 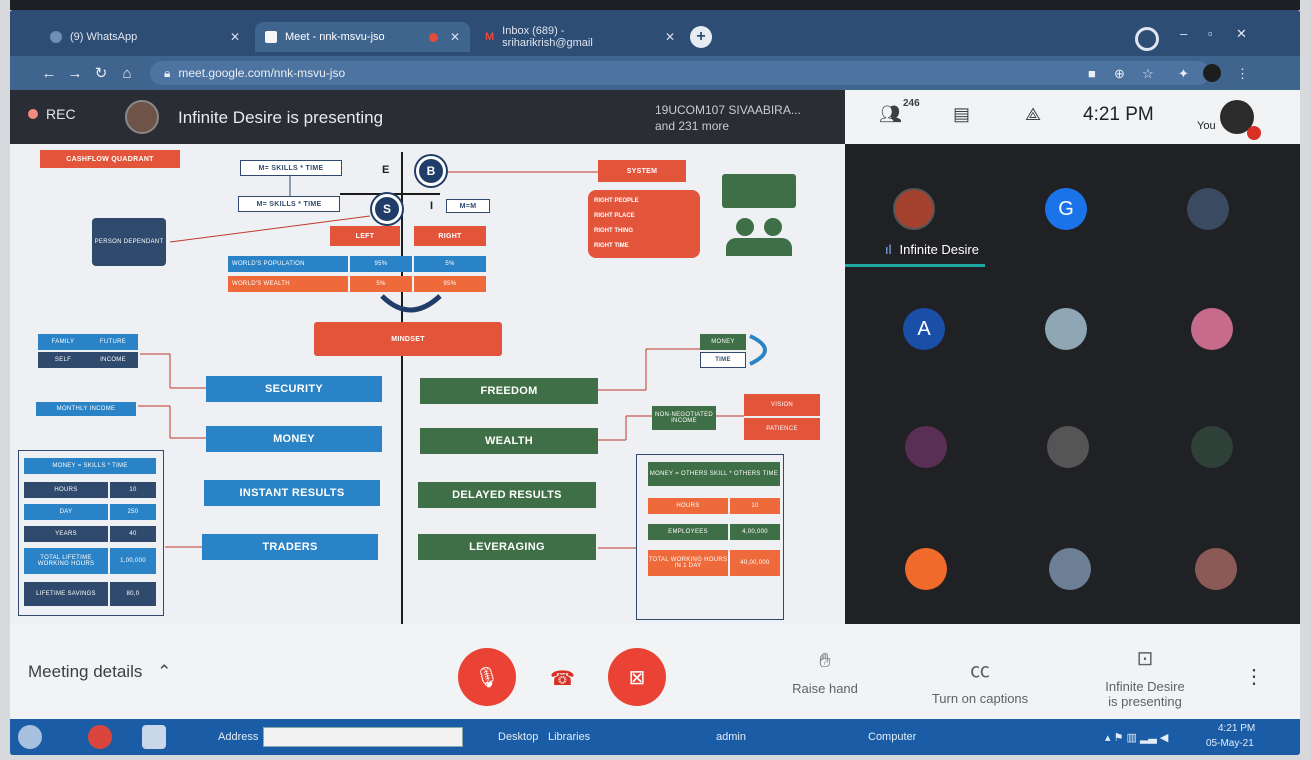 I want to click on camera-off-icon: ⊠, so click(x=637, y=677).